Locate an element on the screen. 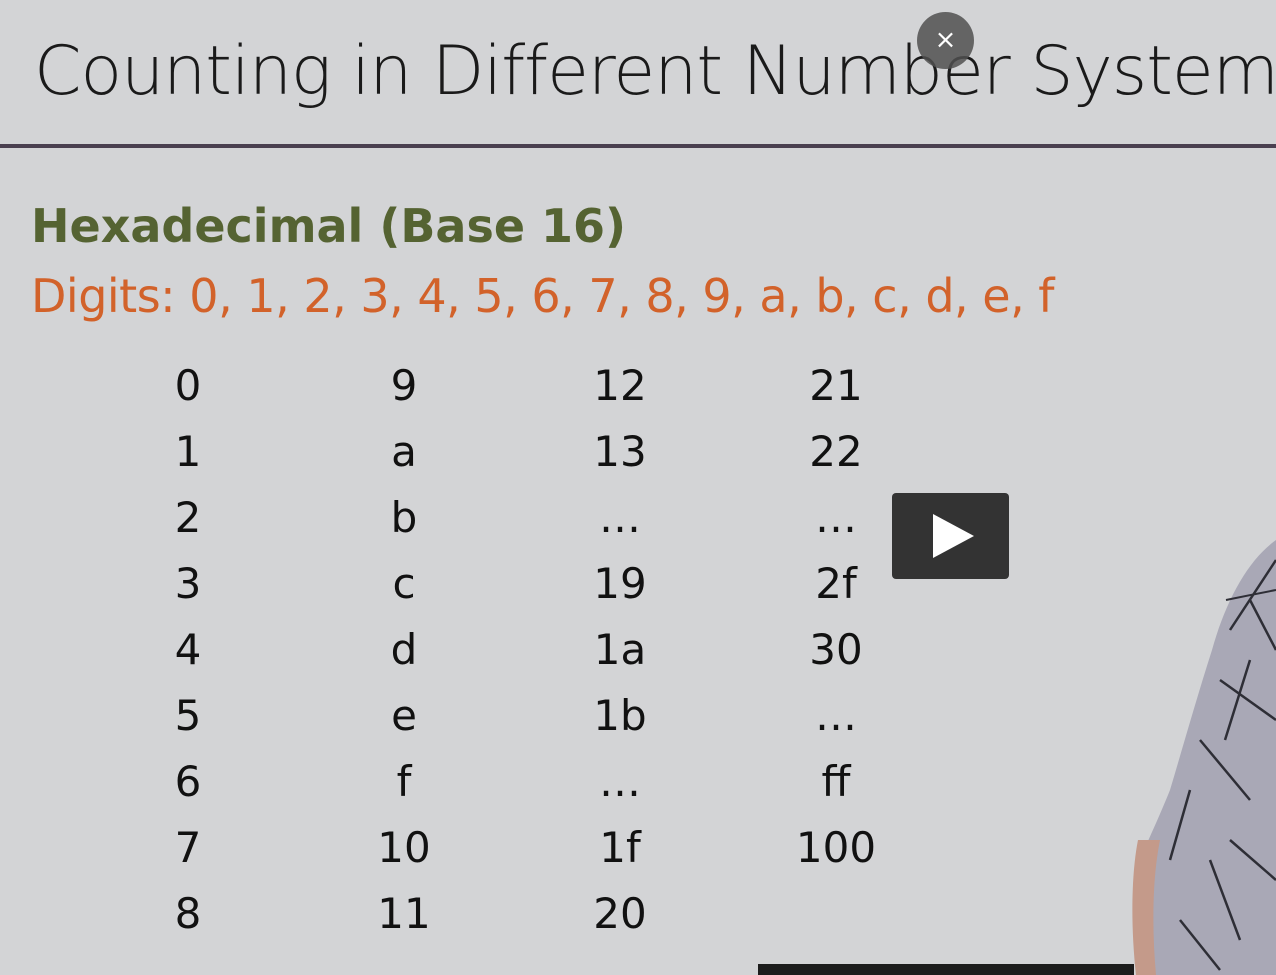 This screenshot has width=1276, height=975. table-cell: 0 is located at coordinates (188, 385).